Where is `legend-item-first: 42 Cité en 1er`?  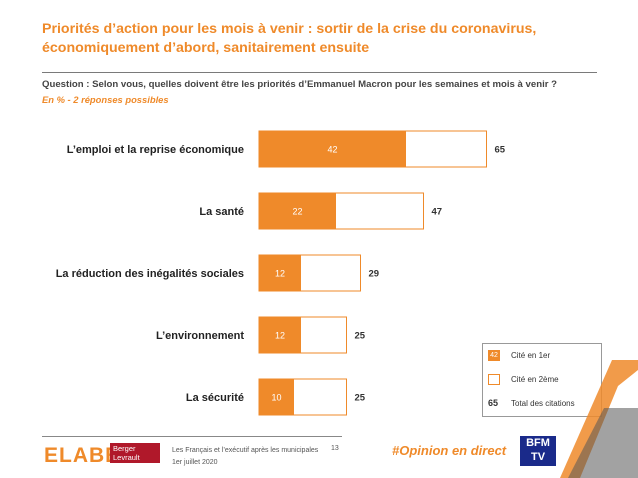 legend-item-first: 42 Cité en 1er is located at coordinates (519, 355).